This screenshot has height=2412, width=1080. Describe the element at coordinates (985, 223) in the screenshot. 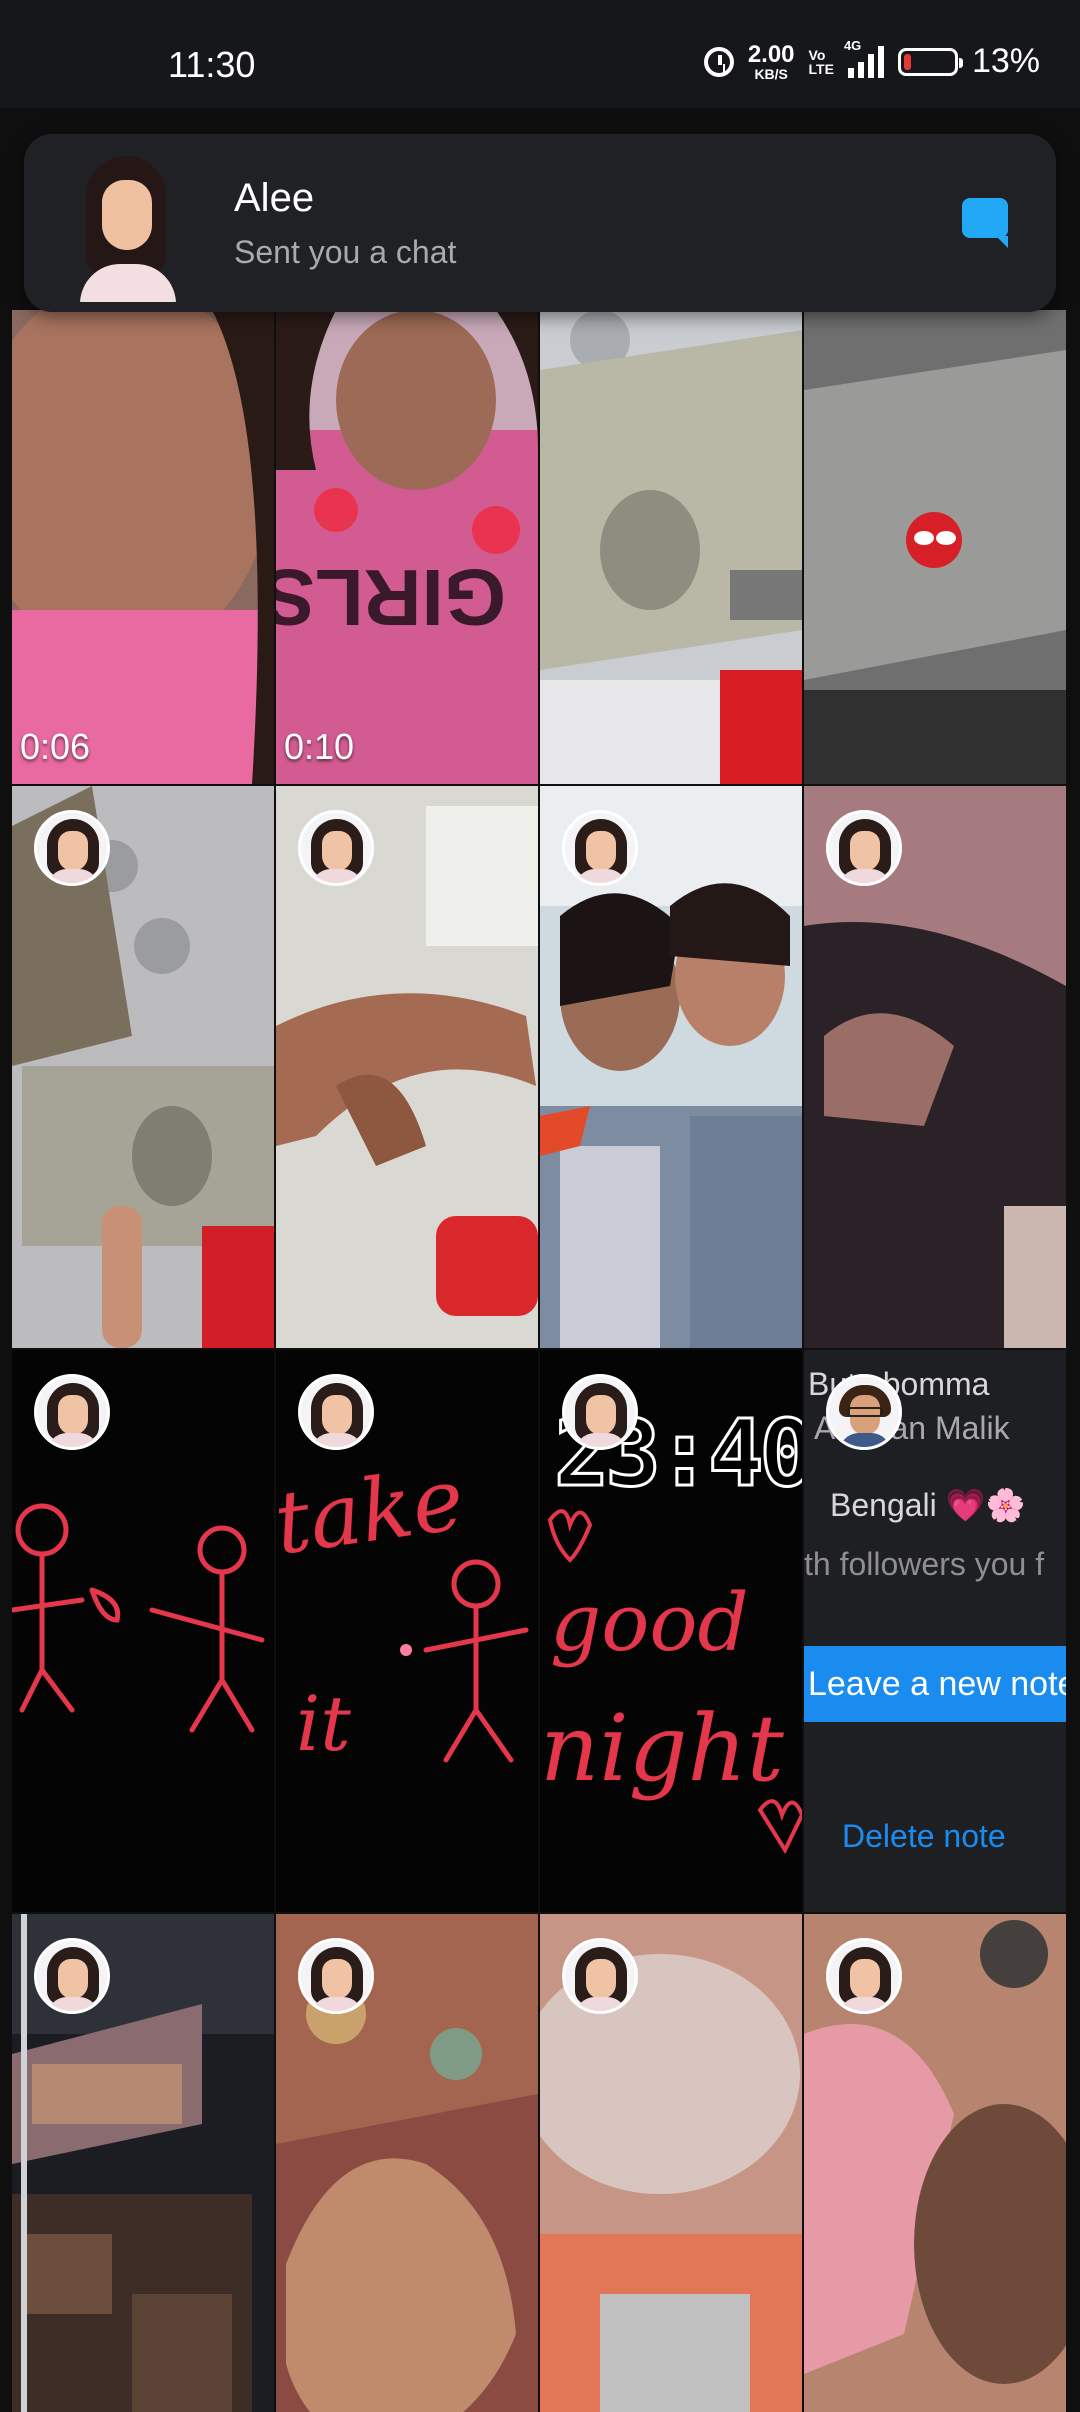

I see `chat-icon` at that location.